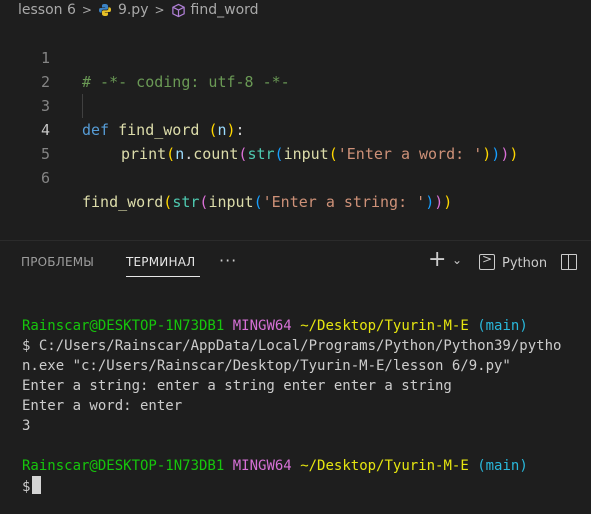  Describe the element at coordinates (37, 485) in the screenshot. I see `terminal-cursor` at that location.